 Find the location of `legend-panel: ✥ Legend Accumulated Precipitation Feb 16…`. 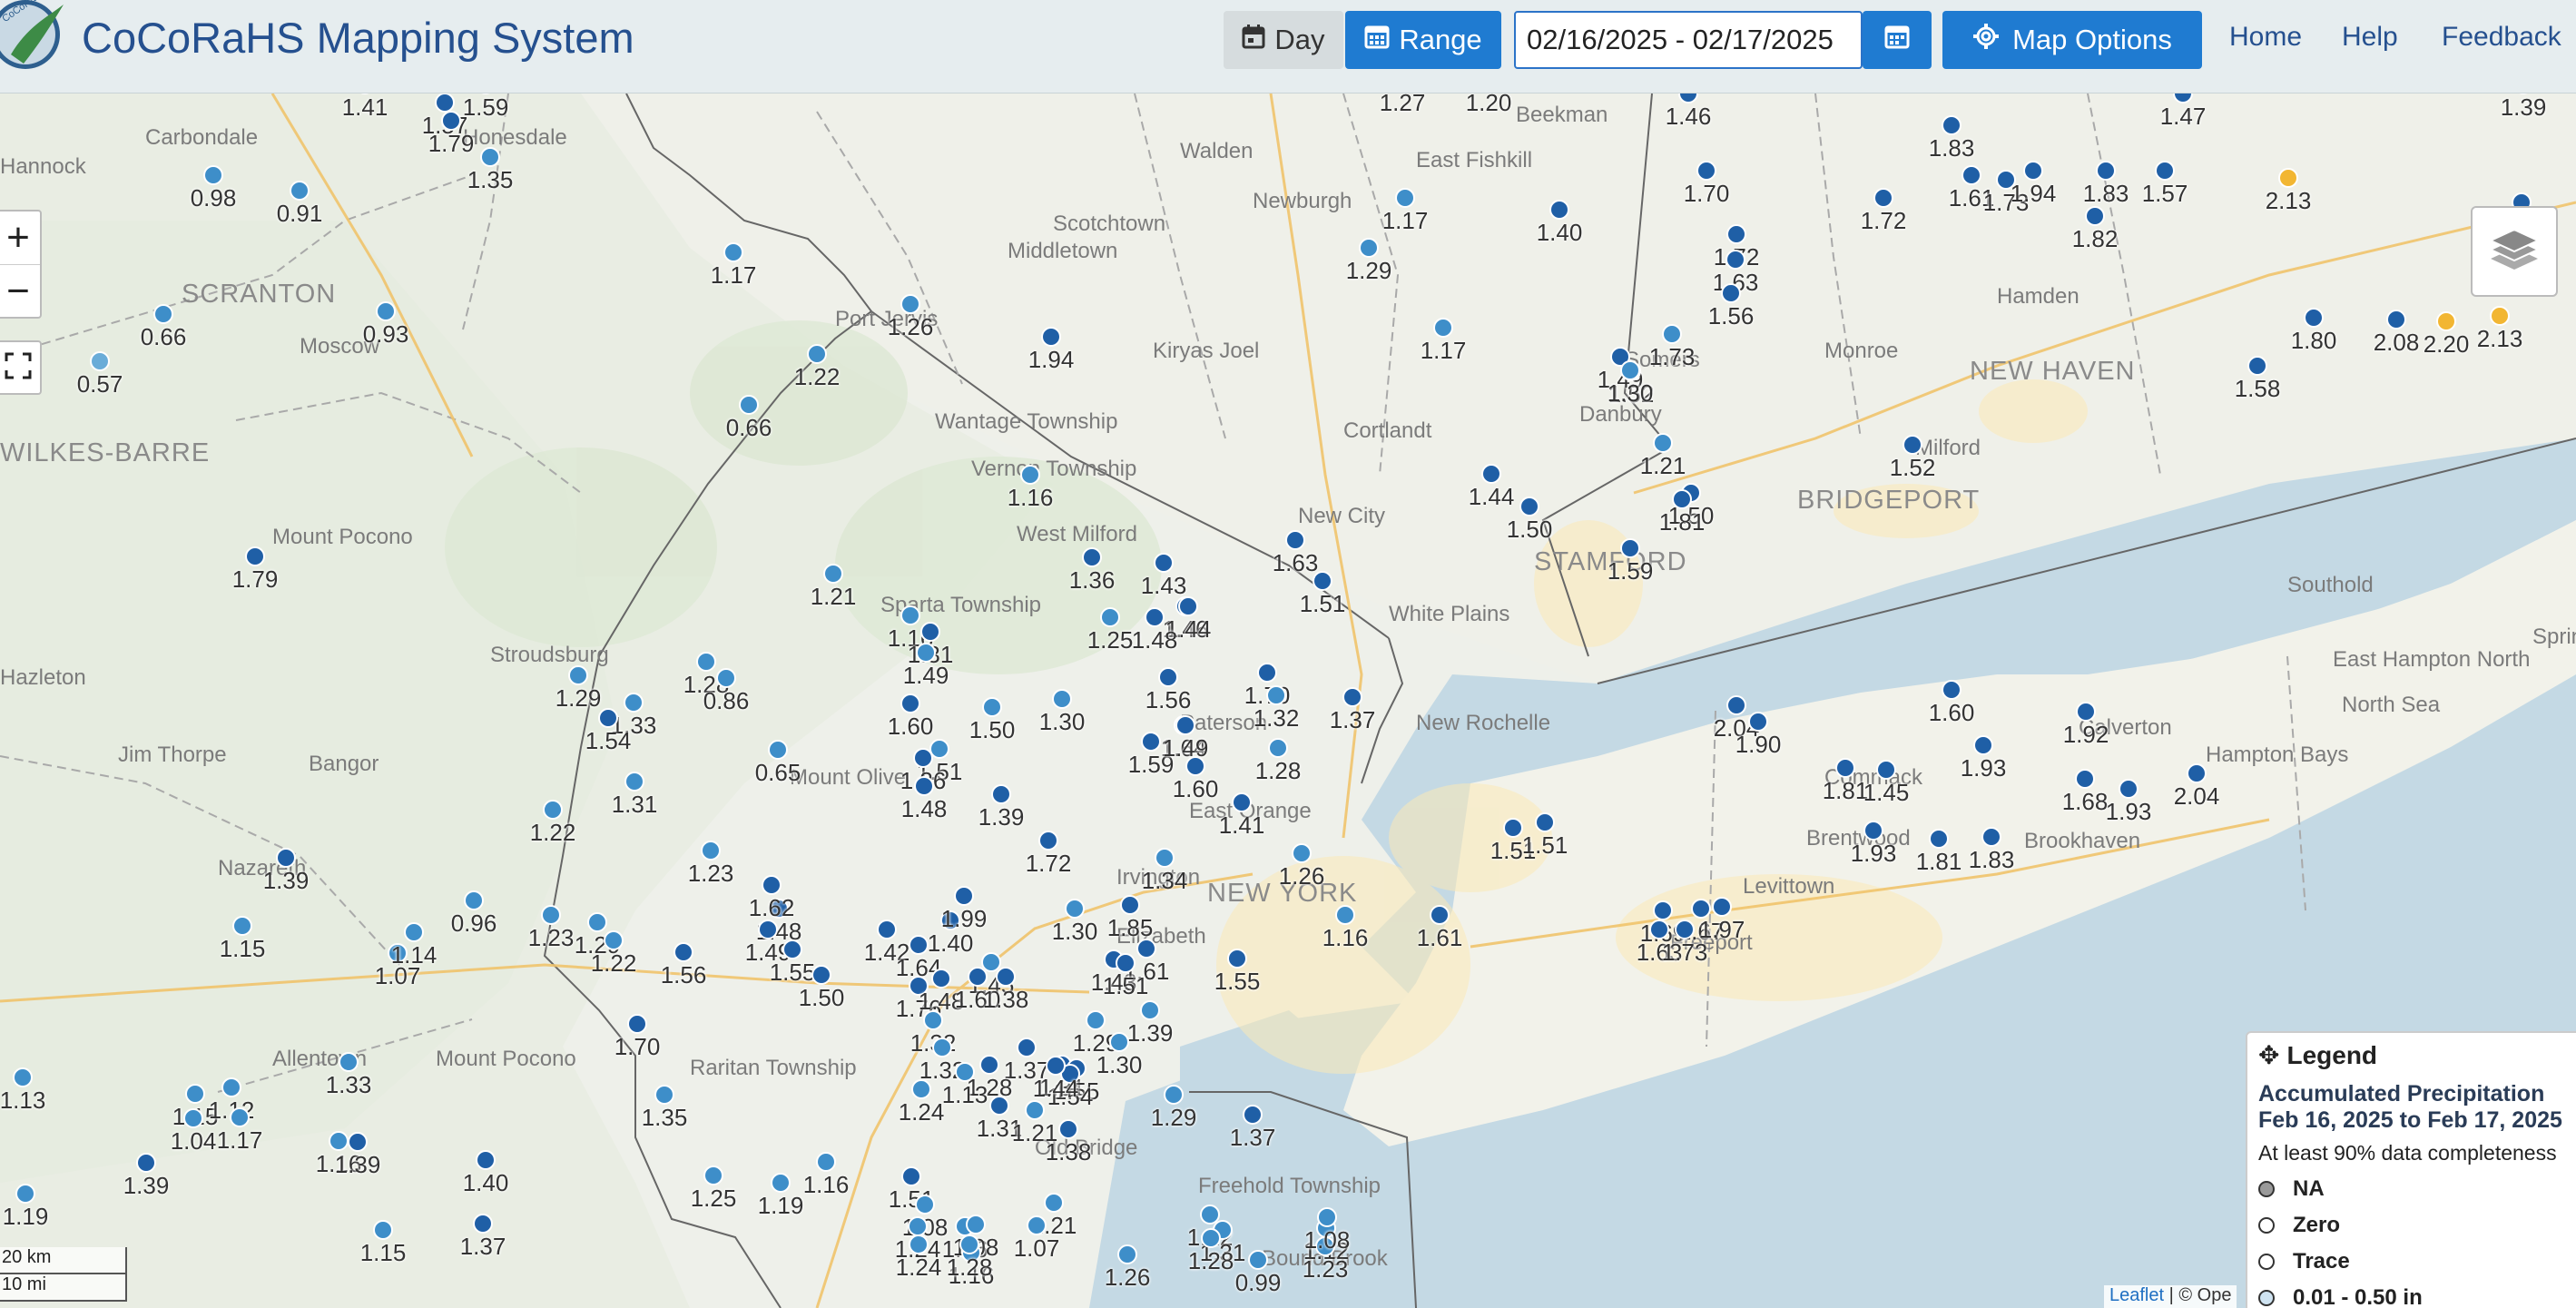

legend-panel: ✥ Legend Accumulated Precipitation Feb 16… is located at coordinates (2411, 1169).